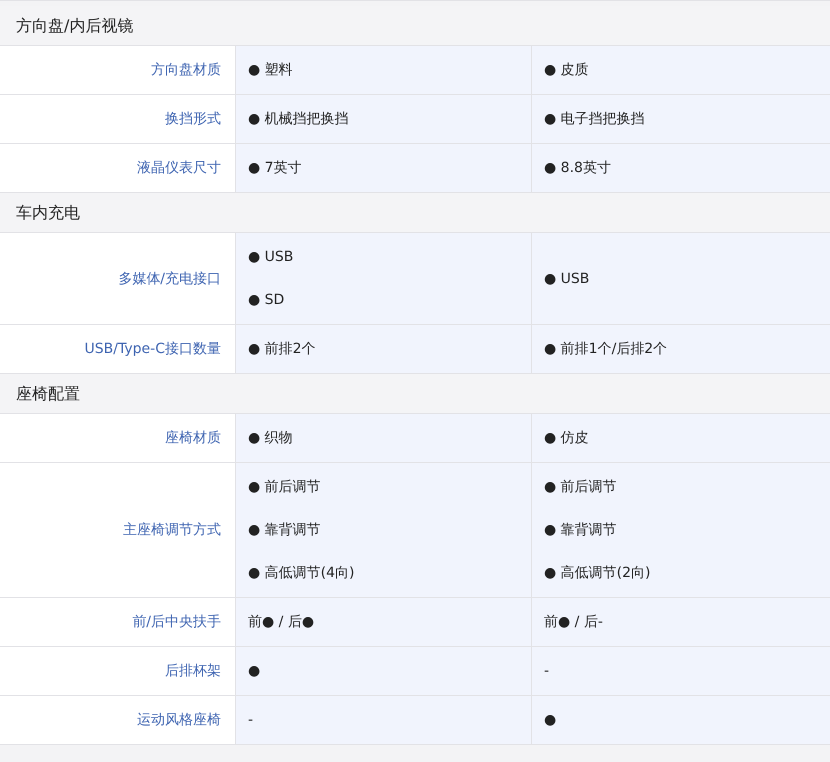  What do you see at coordinates (302, 573) in the screenshot?
I see `cell-value: ● 高低调节(4向)` at bounding box center [302, 573].